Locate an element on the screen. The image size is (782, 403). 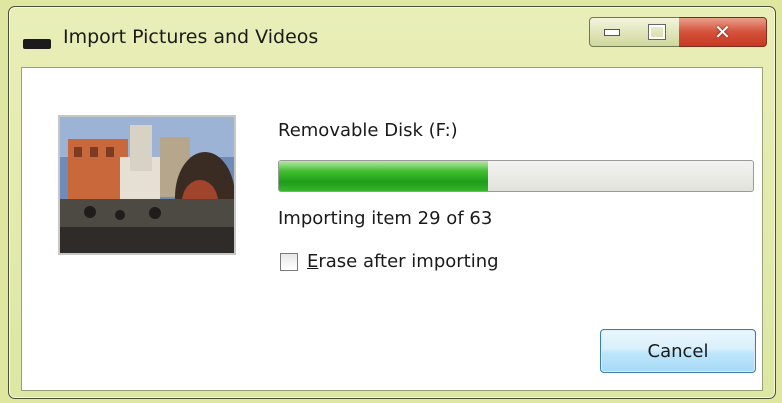
close-button: ✕ is located at coordinates (723, 32).